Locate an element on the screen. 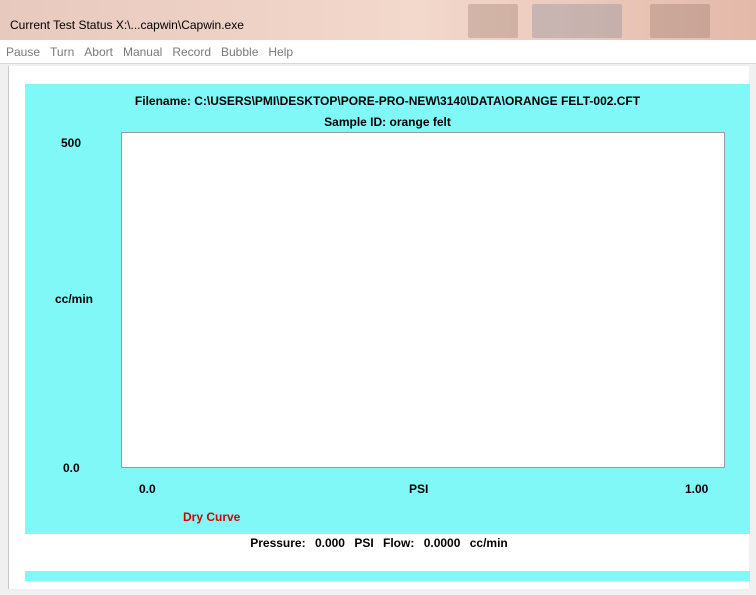 Image resolution: width=756 pixels, height=595 pixels. pressure-unit: PSI is located at coordinates (364, 543).